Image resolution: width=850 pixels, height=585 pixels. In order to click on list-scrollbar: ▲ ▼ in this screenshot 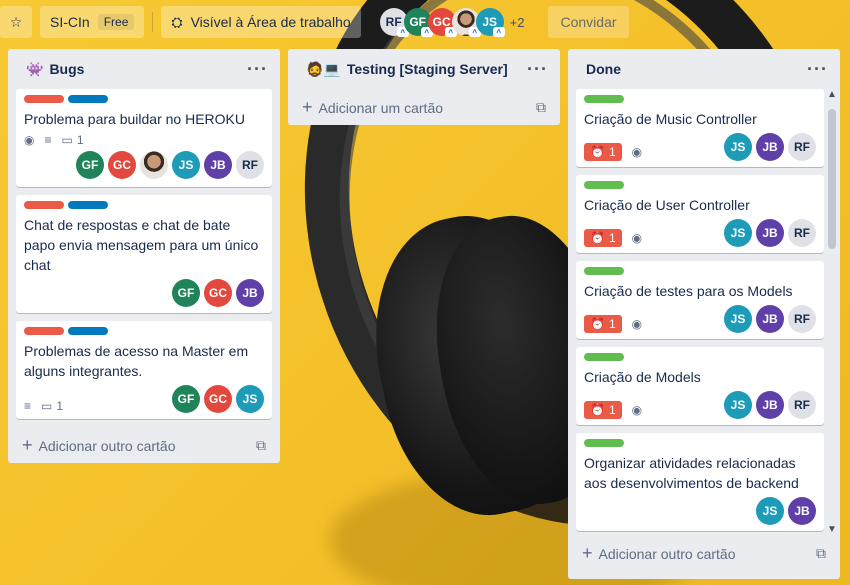, I will do `click(832, 312)`.